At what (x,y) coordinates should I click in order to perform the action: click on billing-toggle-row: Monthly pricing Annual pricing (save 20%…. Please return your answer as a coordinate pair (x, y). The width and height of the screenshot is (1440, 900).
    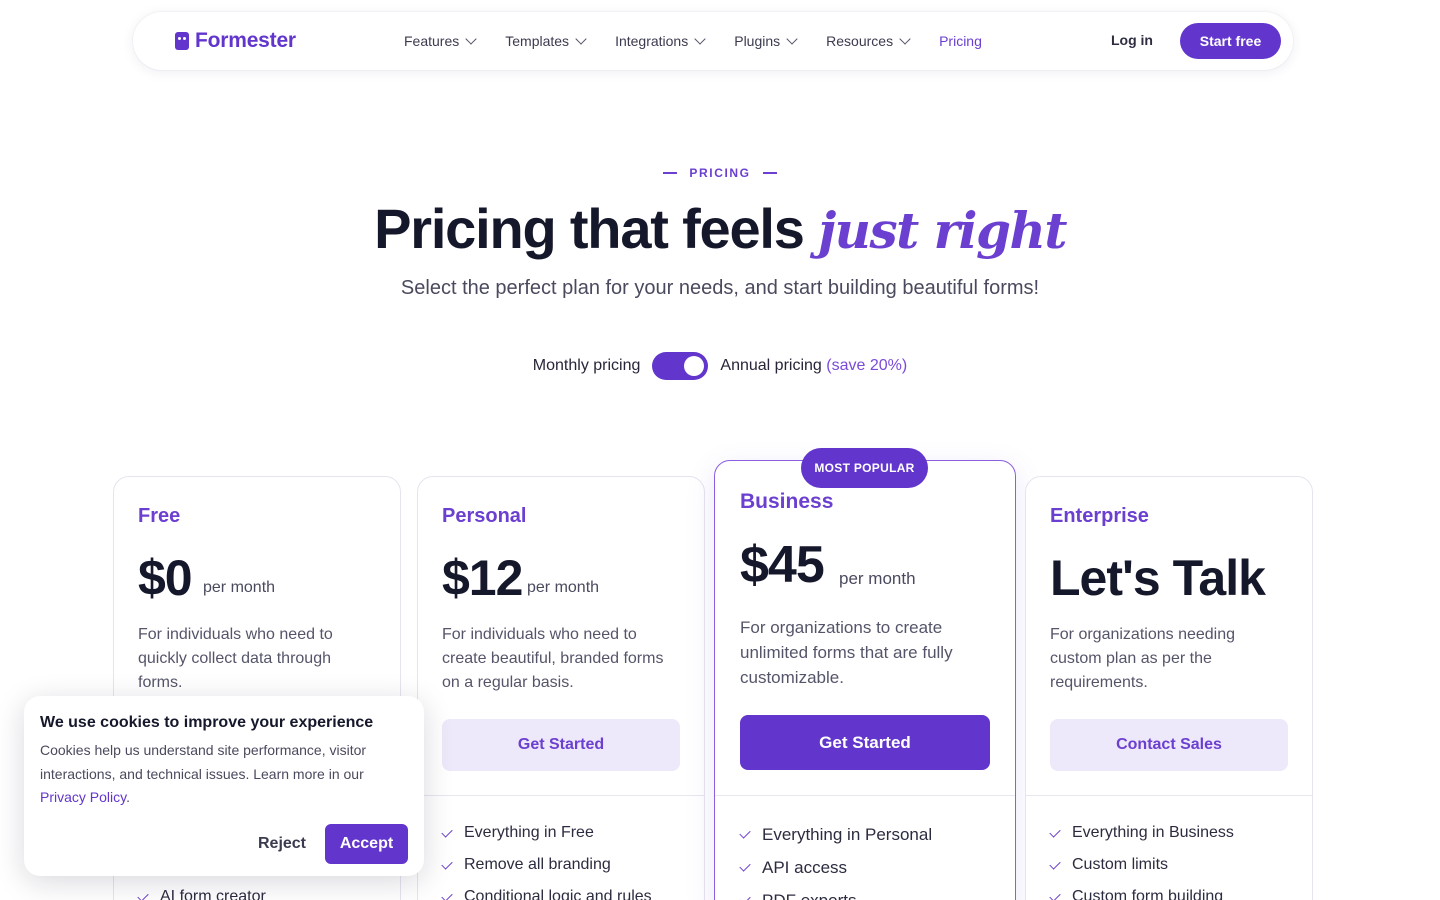
    Looking at the image, I should click on (720, 366).